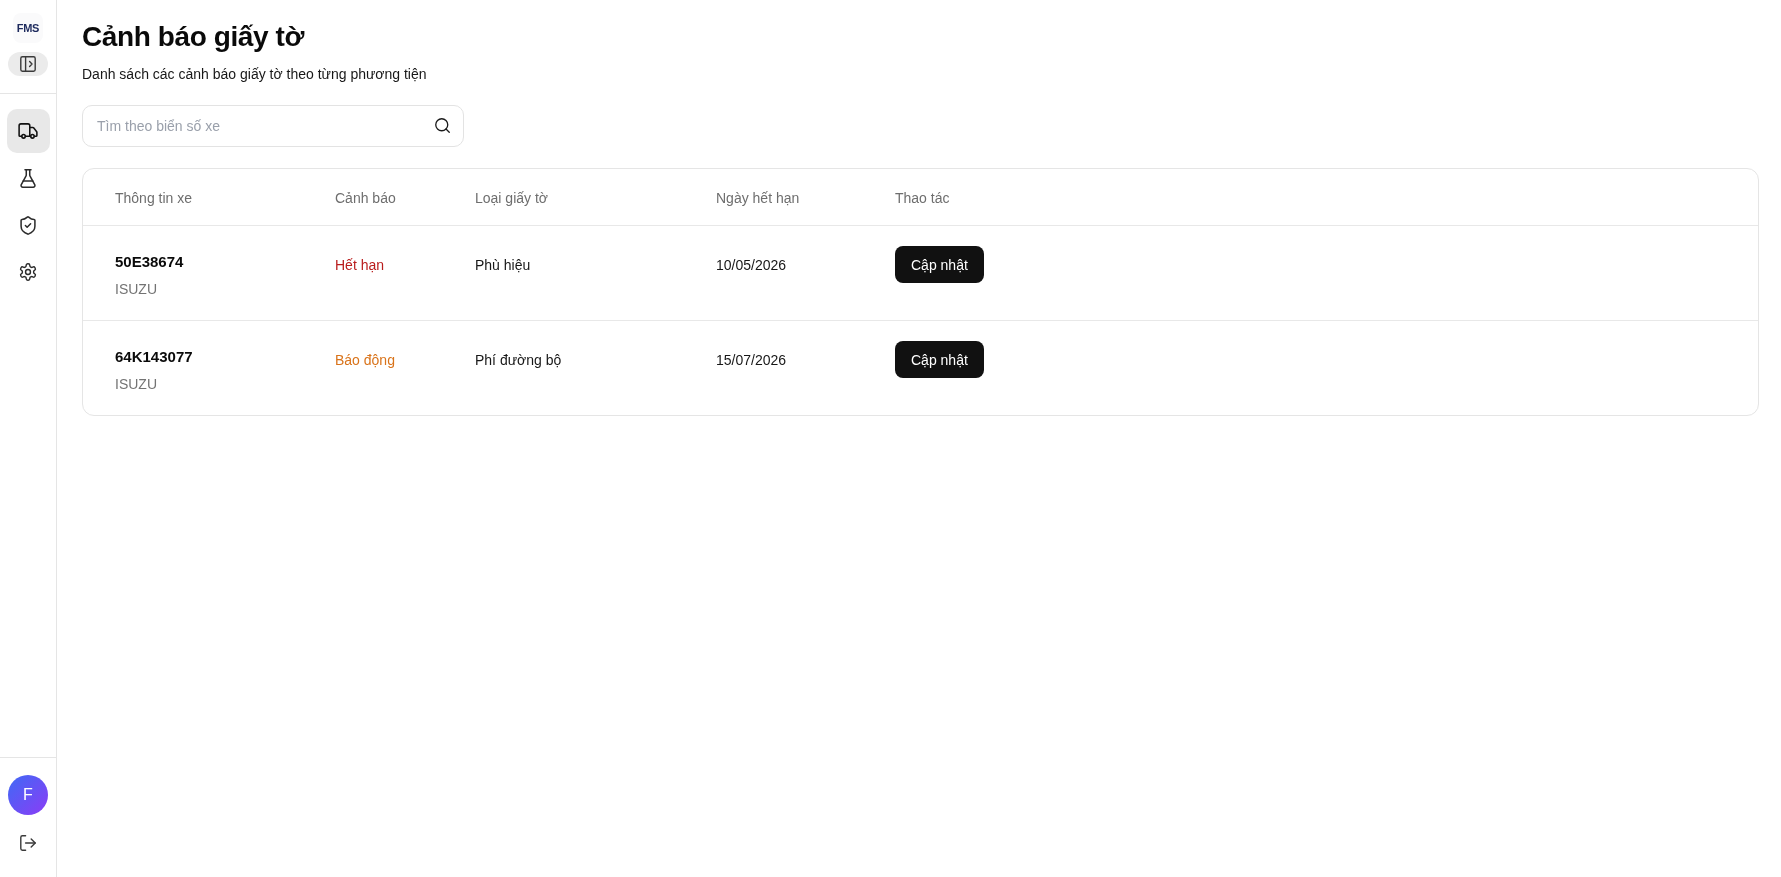 This screenshot has width=1781, height=877. What do you see at coordinates (758, 198) in the screenshot?
I see `column-header: Ngày hết hạn` at bounding box center [758, 198].